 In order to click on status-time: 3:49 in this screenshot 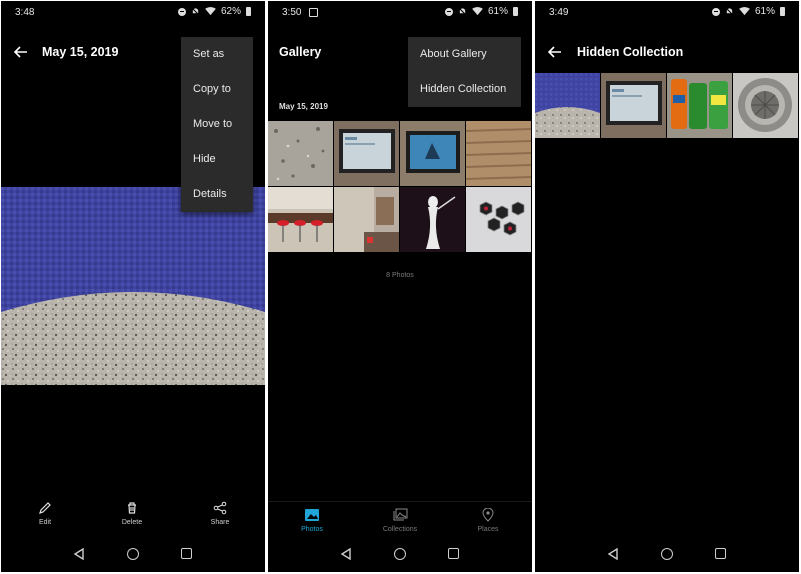, I will do `click(559, 12)`.